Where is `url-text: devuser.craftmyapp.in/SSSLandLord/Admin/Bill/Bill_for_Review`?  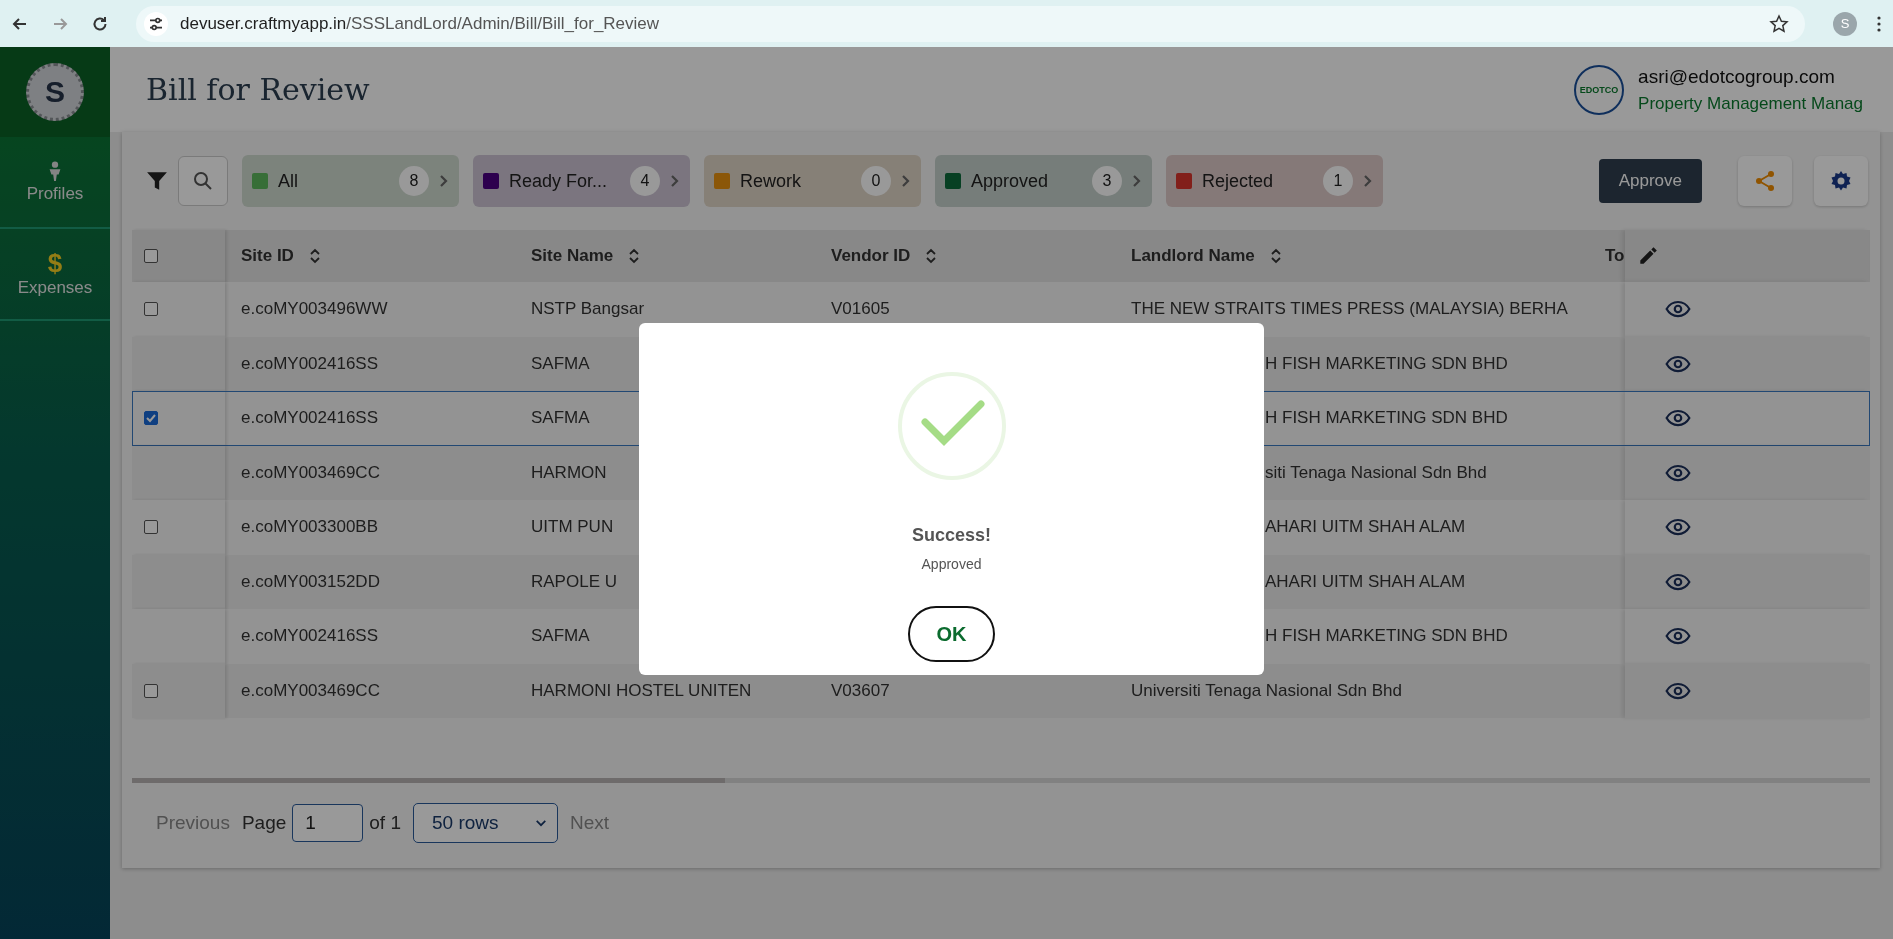
url-text: devuser.craftmyapp.in/SSSLandLord/Admin/Bill/Bill_for_Review is located at coordinates (420, 23).